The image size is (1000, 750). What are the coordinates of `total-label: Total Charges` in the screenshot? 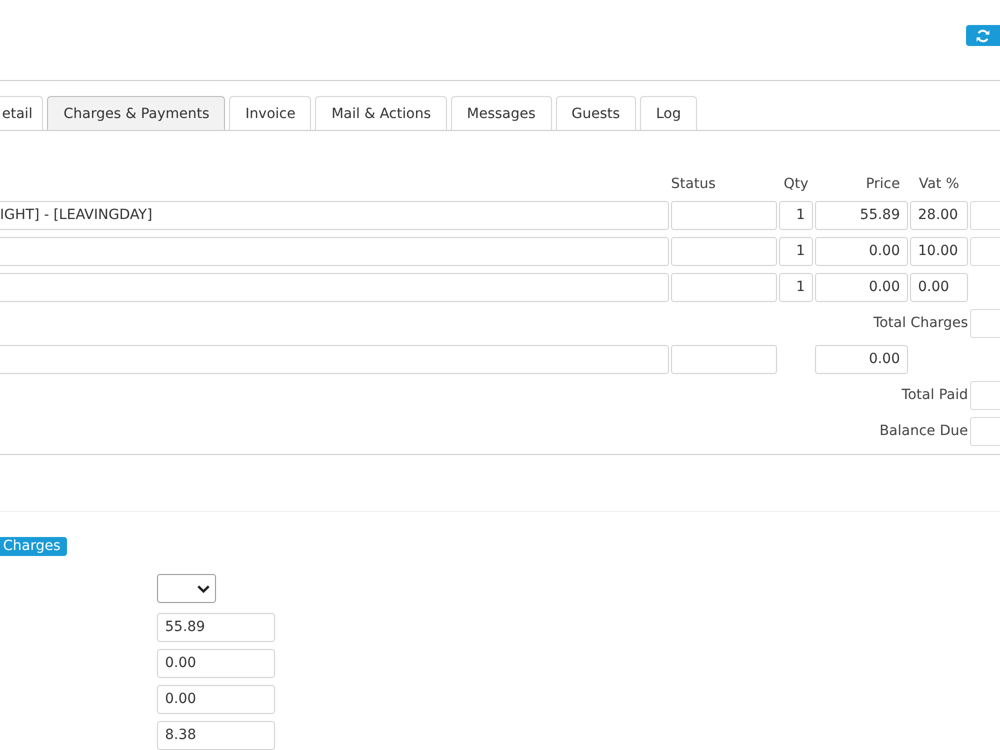 It's located at (920, 323).